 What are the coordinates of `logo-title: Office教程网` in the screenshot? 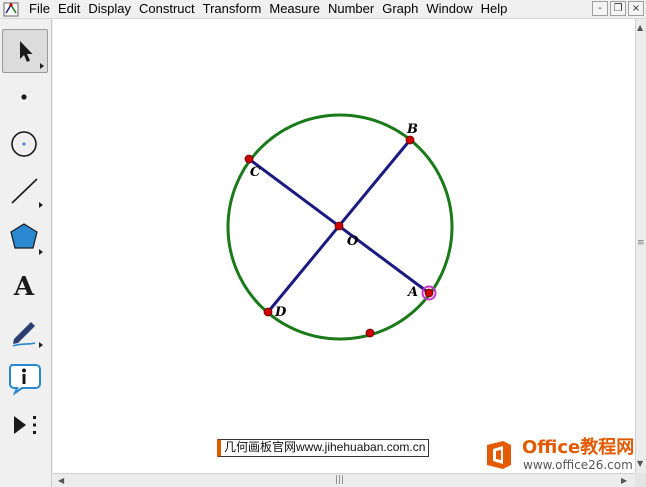 It's located at (578, 447).